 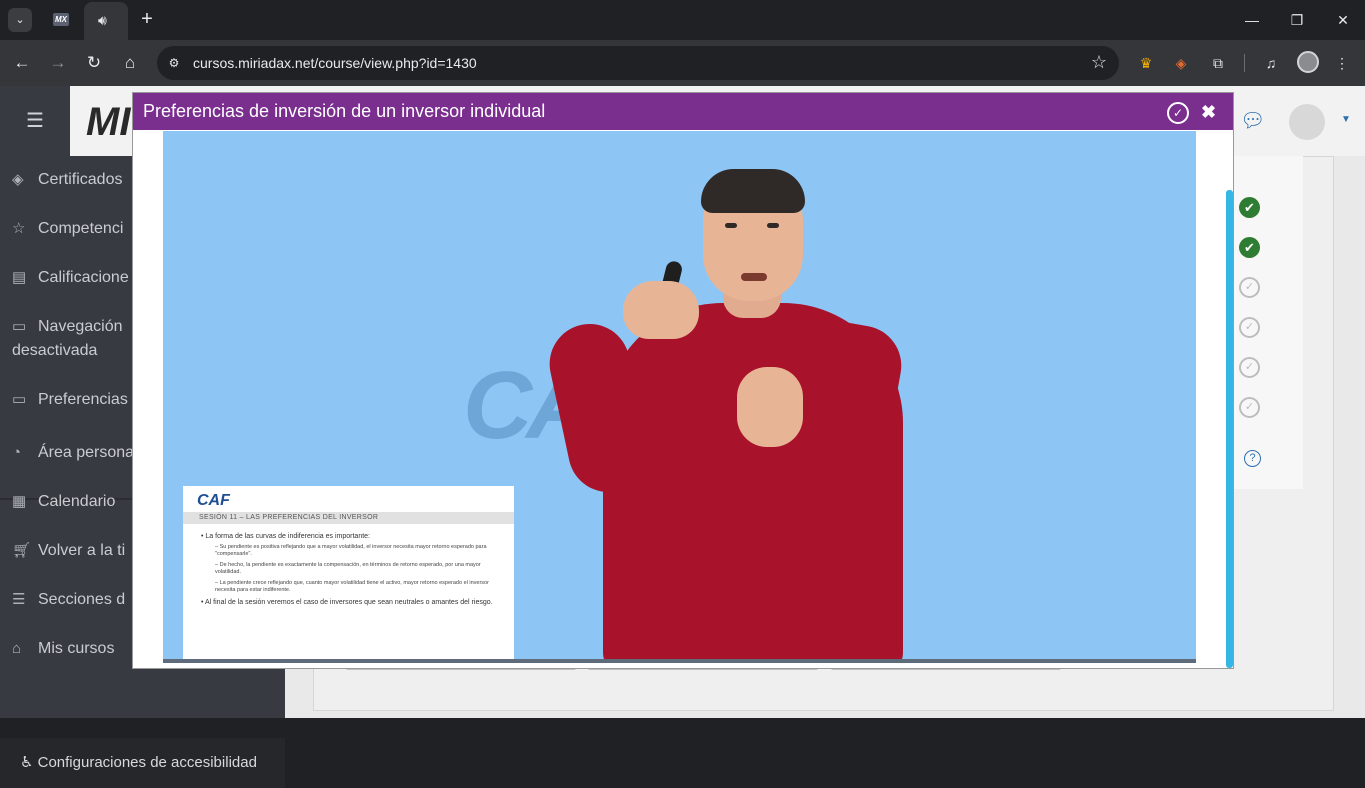 I want to click on presenter-hair, so click(x=753, y=191).